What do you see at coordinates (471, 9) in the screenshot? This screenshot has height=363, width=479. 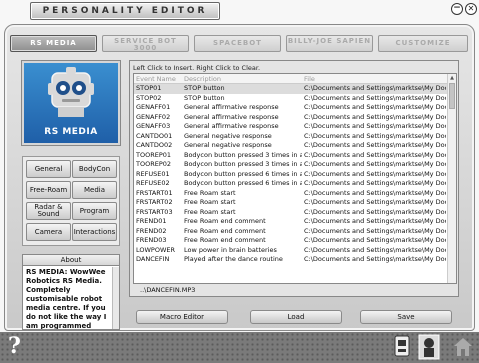 I see `close-button: ✕` at bounding box center [471, 9].